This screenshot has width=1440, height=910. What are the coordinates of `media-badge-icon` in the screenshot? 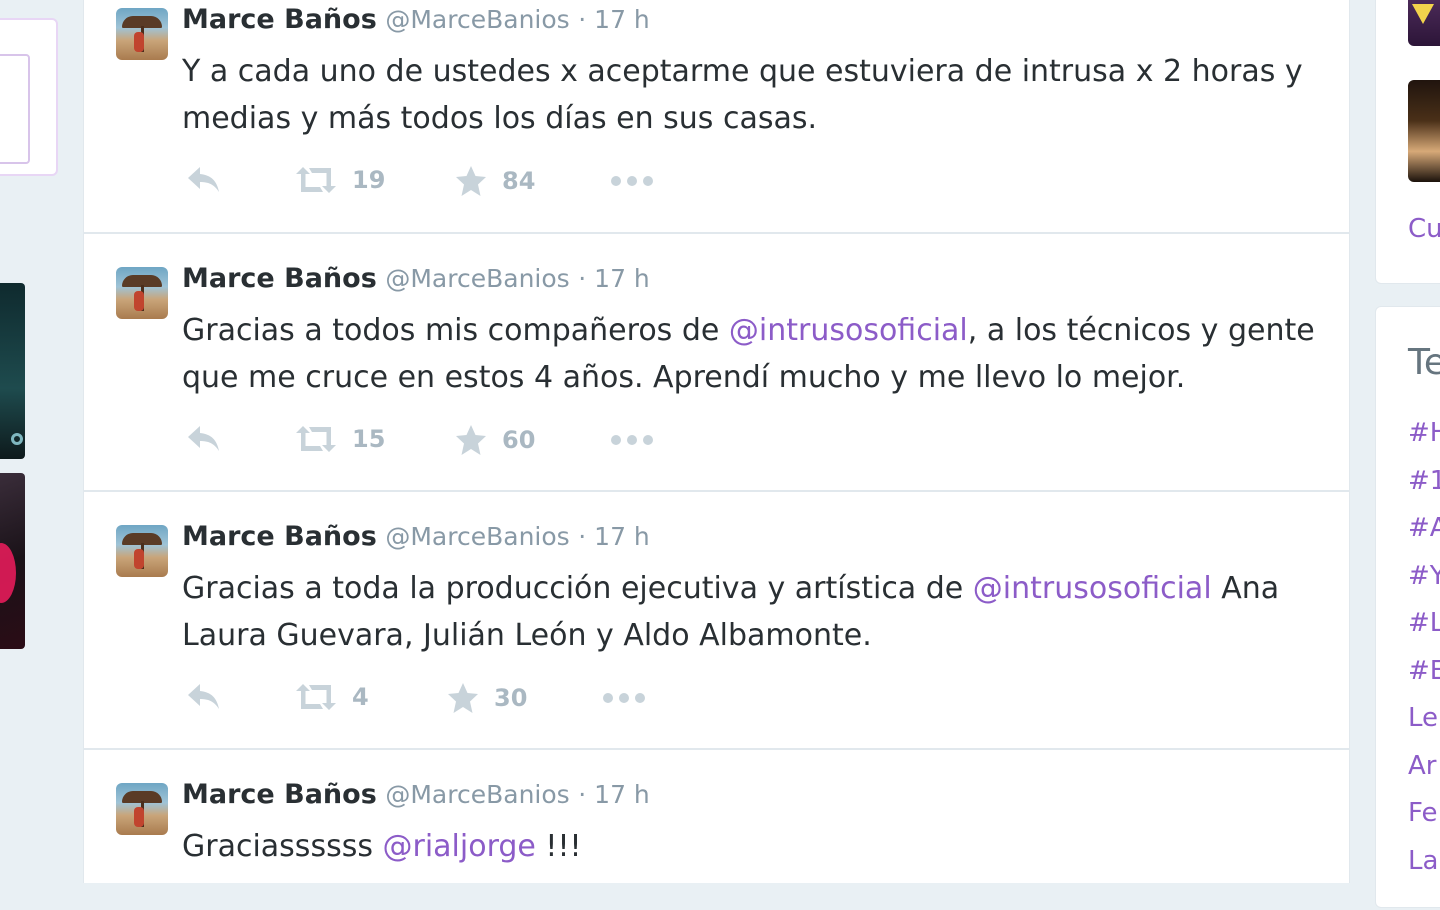 It's located at (17, 439).